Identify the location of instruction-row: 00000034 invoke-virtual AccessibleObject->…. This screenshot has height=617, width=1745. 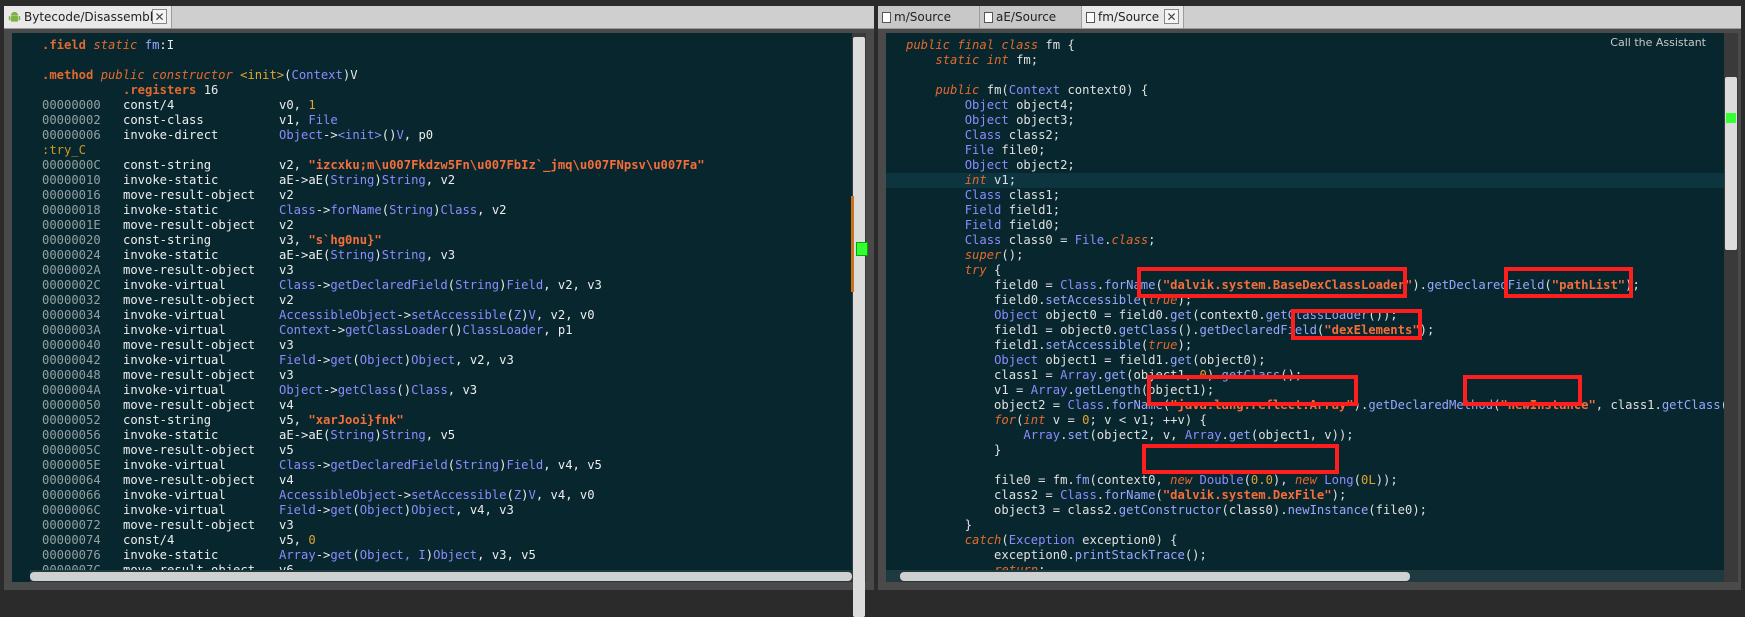
(432, 315).